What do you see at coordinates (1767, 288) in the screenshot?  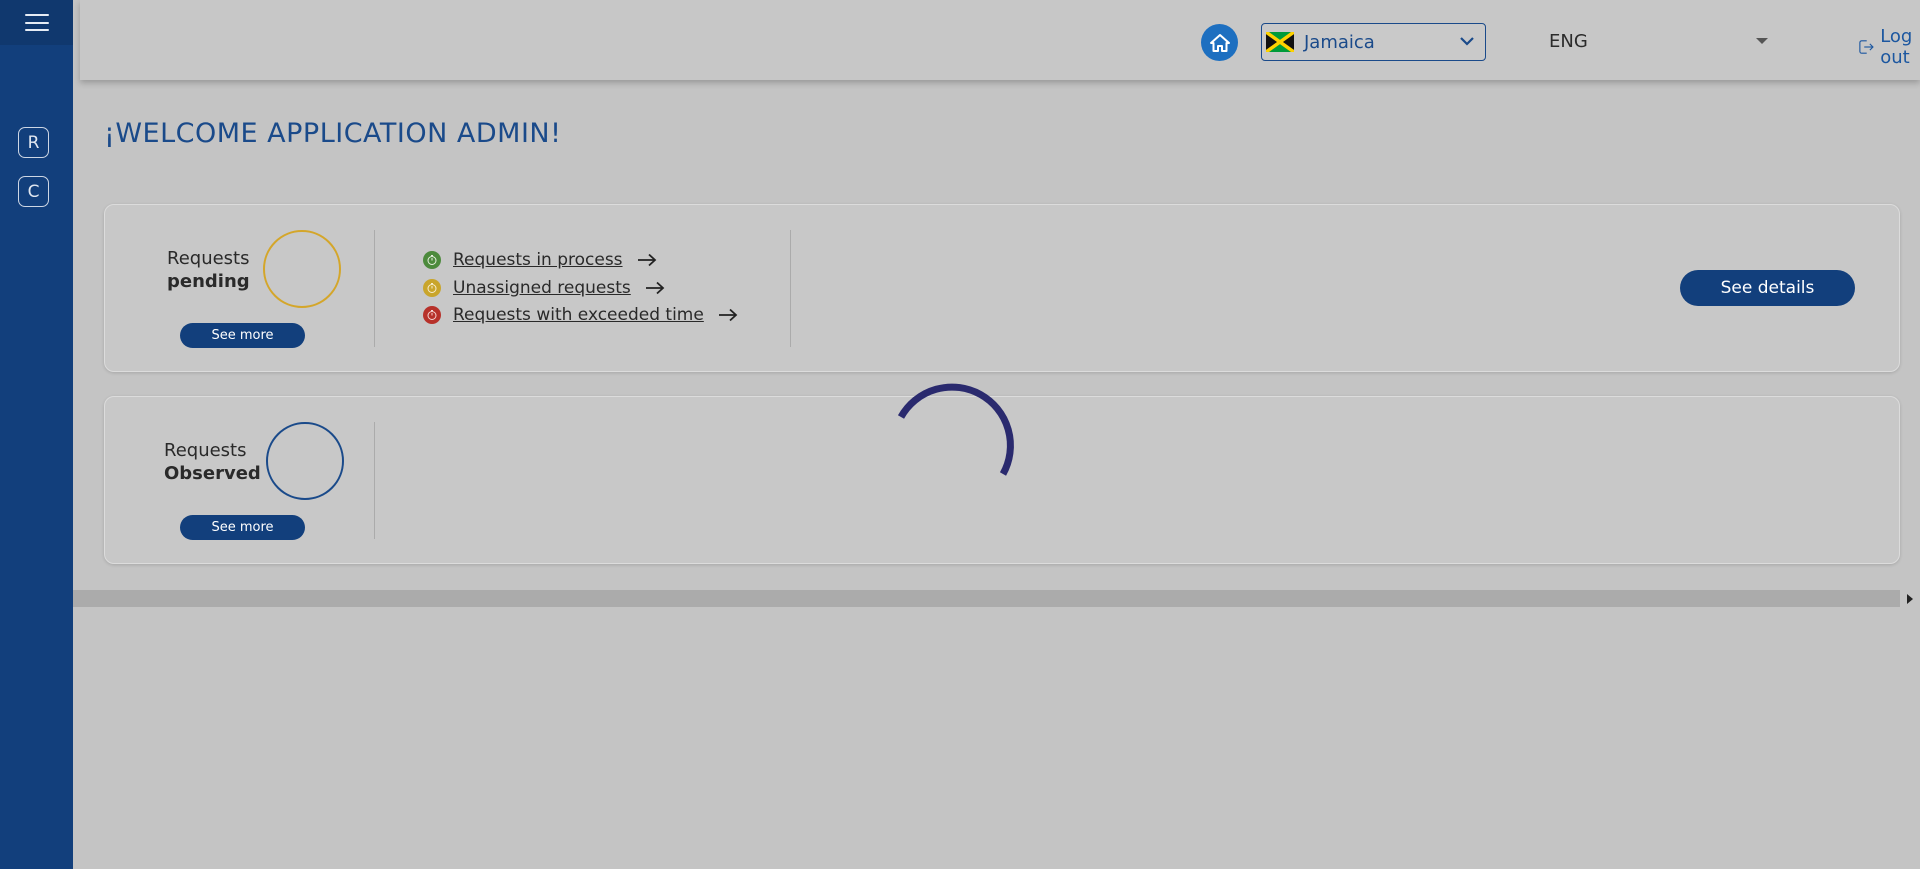 I see `see-details-button: See details` at bounding box center [1767, 288].